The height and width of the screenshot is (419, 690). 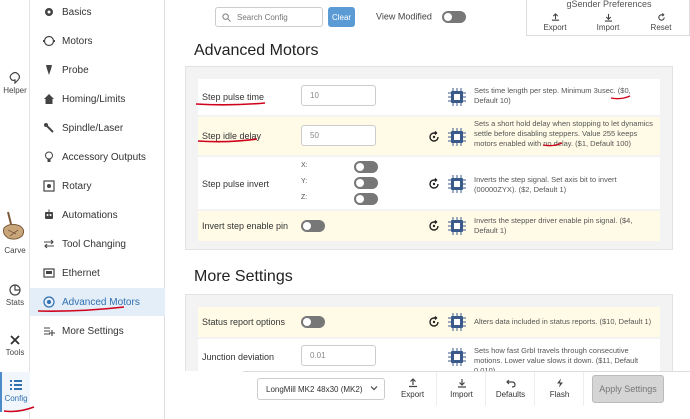 I want to click on annotation-underline-step-idle-delay, so click(x=227, y=140).